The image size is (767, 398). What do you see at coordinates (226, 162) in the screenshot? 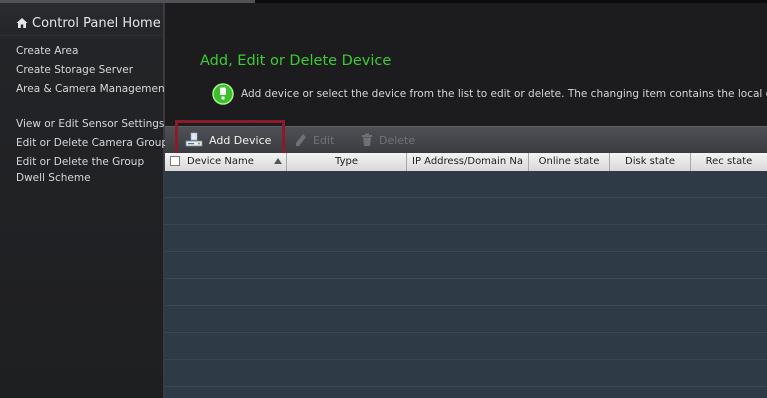
I see `column-device-name: Device Name` at bounding box center [226, 162].